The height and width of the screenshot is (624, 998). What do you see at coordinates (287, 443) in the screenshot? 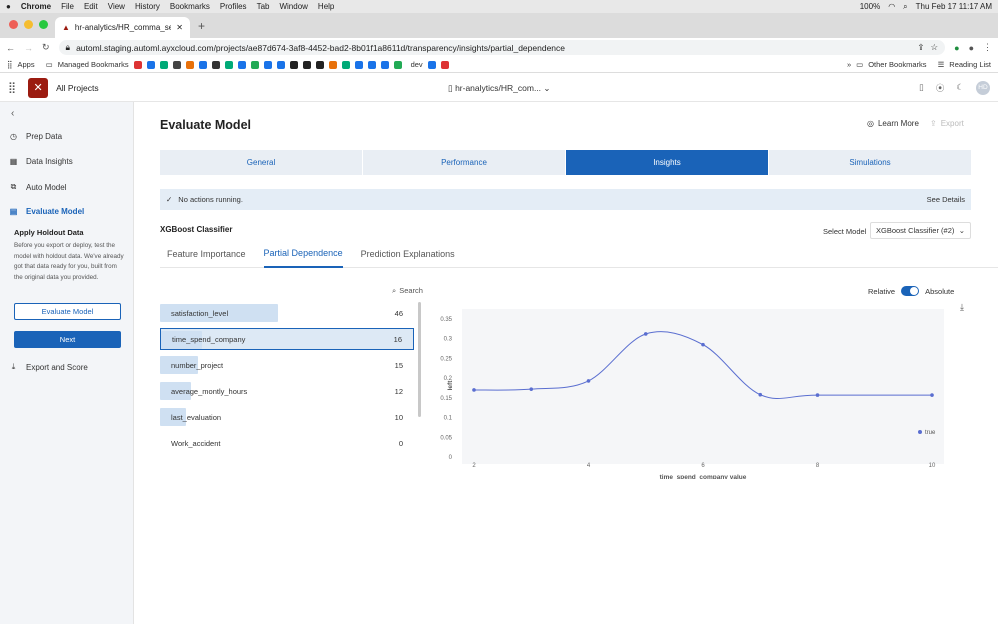
I see `list-item: Work_accident 0` at bounding box center [287, 443].